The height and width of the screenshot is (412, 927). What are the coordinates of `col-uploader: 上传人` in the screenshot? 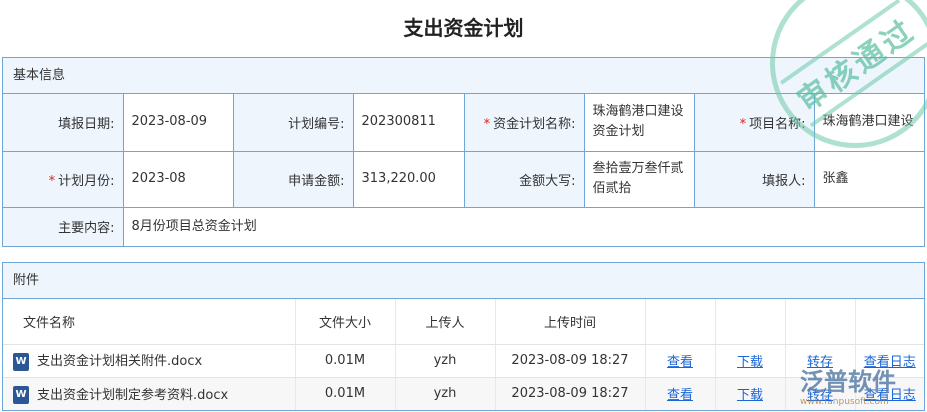 It's located at (445, 322).